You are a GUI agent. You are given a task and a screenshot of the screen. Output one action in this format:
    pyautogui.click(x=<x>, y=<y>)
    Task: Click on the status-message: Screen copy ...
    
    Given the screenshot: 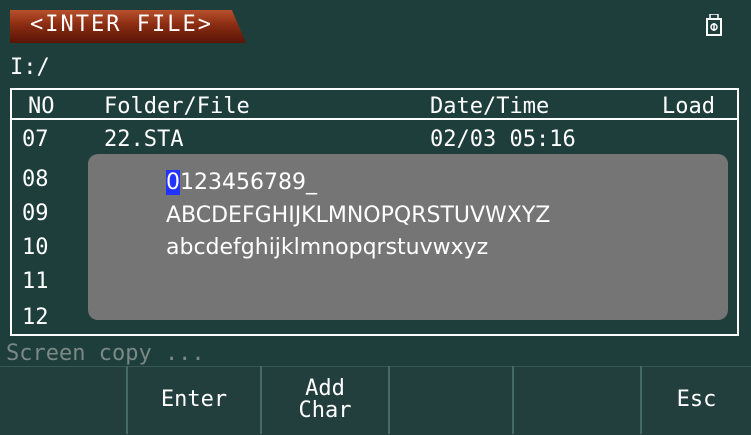 What is the action you would take?
    pyautogui.click(x=105, y=353)
    